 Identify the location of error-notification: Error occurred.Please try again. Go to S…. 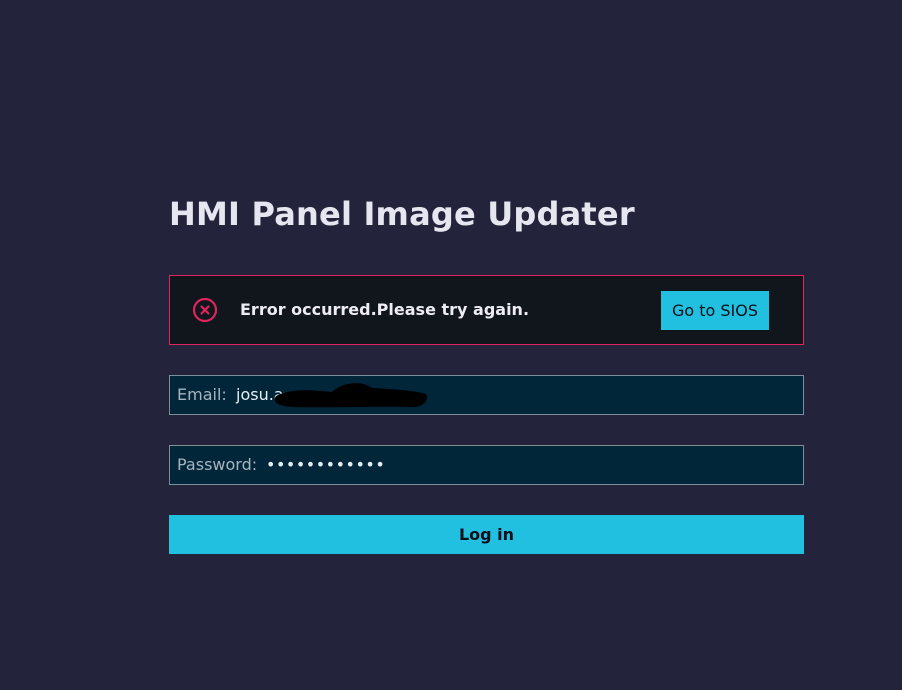
(486, 310).